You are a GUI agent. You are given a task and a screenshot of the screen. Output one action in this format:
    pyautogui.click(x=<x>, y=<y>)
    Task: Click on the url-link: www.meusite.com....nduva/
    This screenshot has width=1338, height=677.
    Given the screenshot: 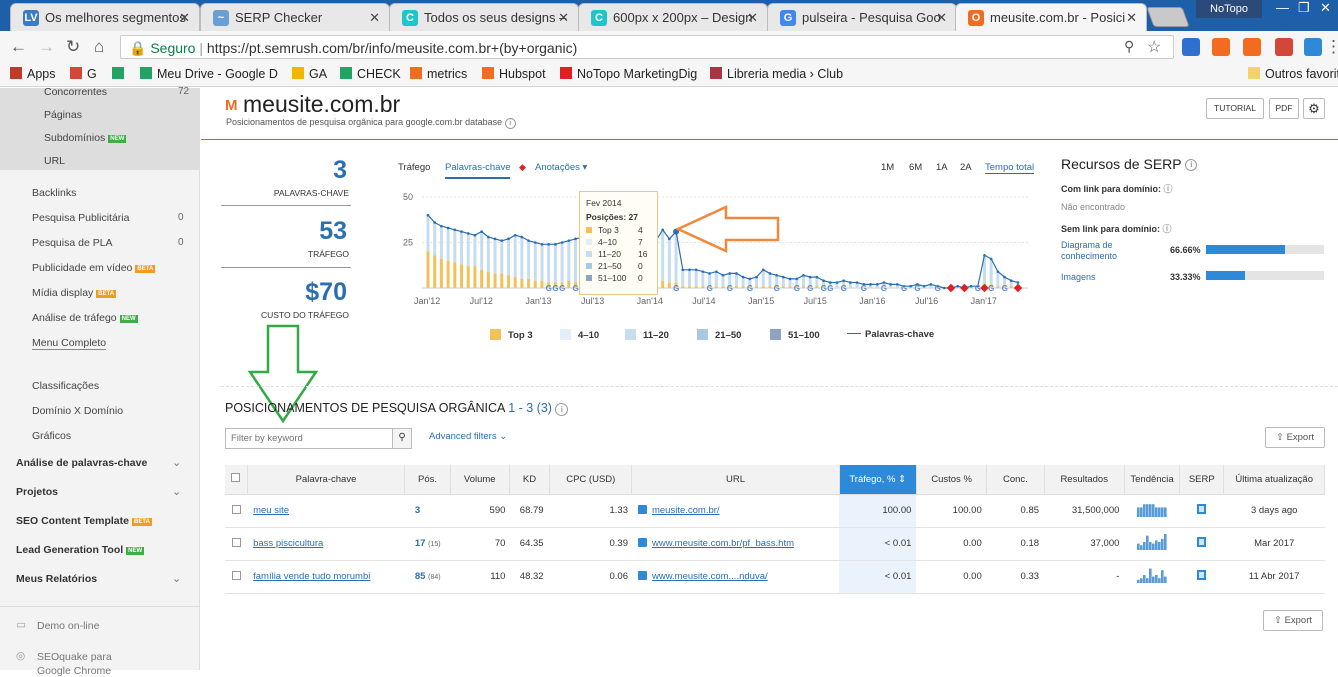 What is the action you would take?
    pyautogui.click(x=710, y=576)
    